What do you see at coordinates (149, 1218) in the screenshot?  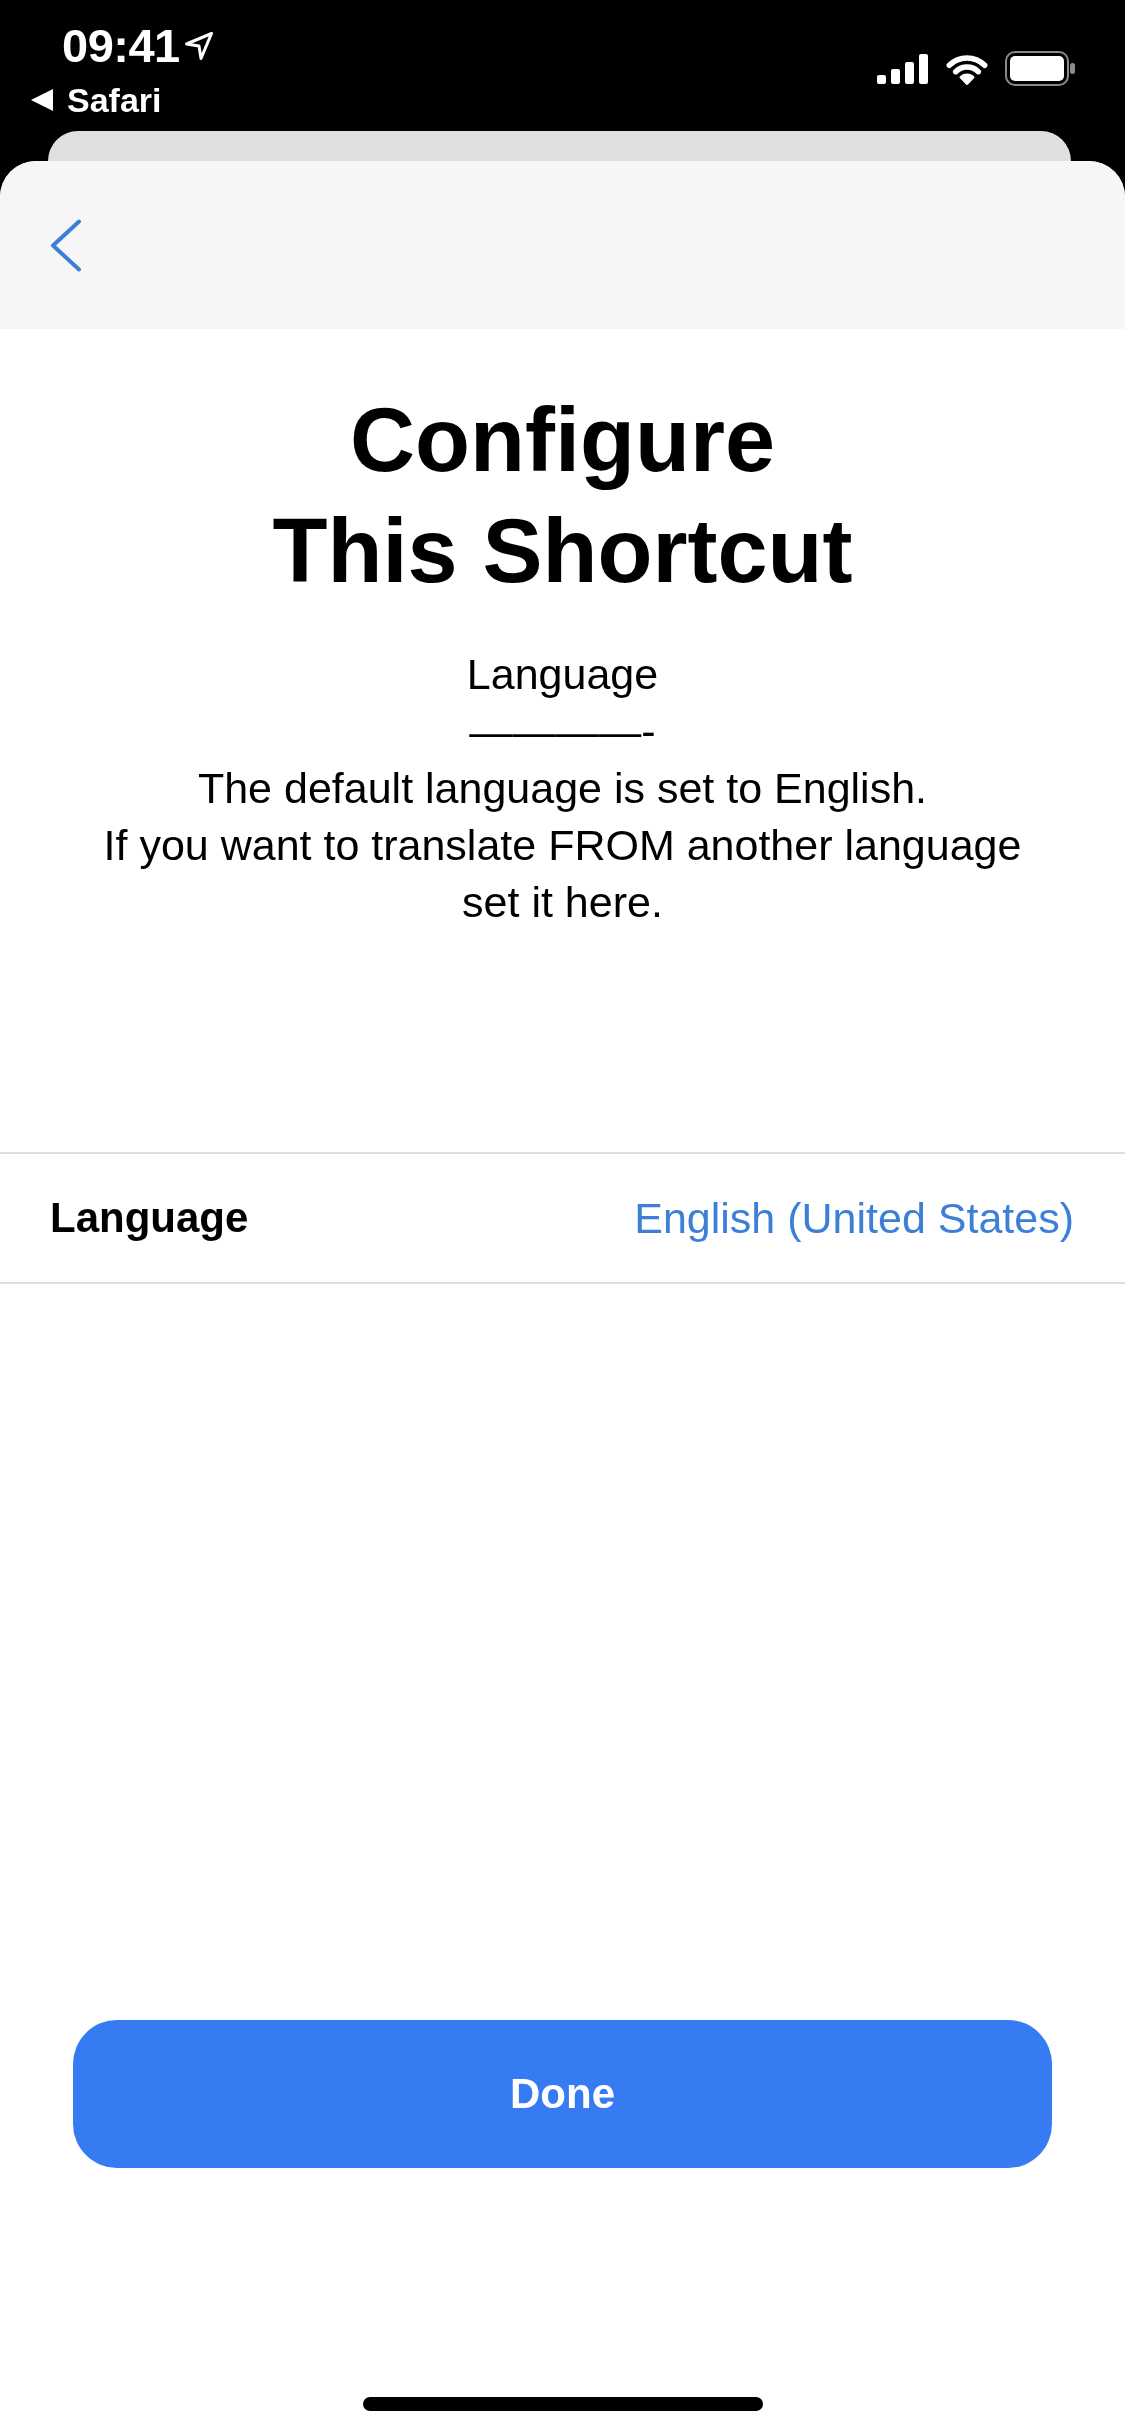 I see `row-label: Language` at bounding box center [149, 1218].